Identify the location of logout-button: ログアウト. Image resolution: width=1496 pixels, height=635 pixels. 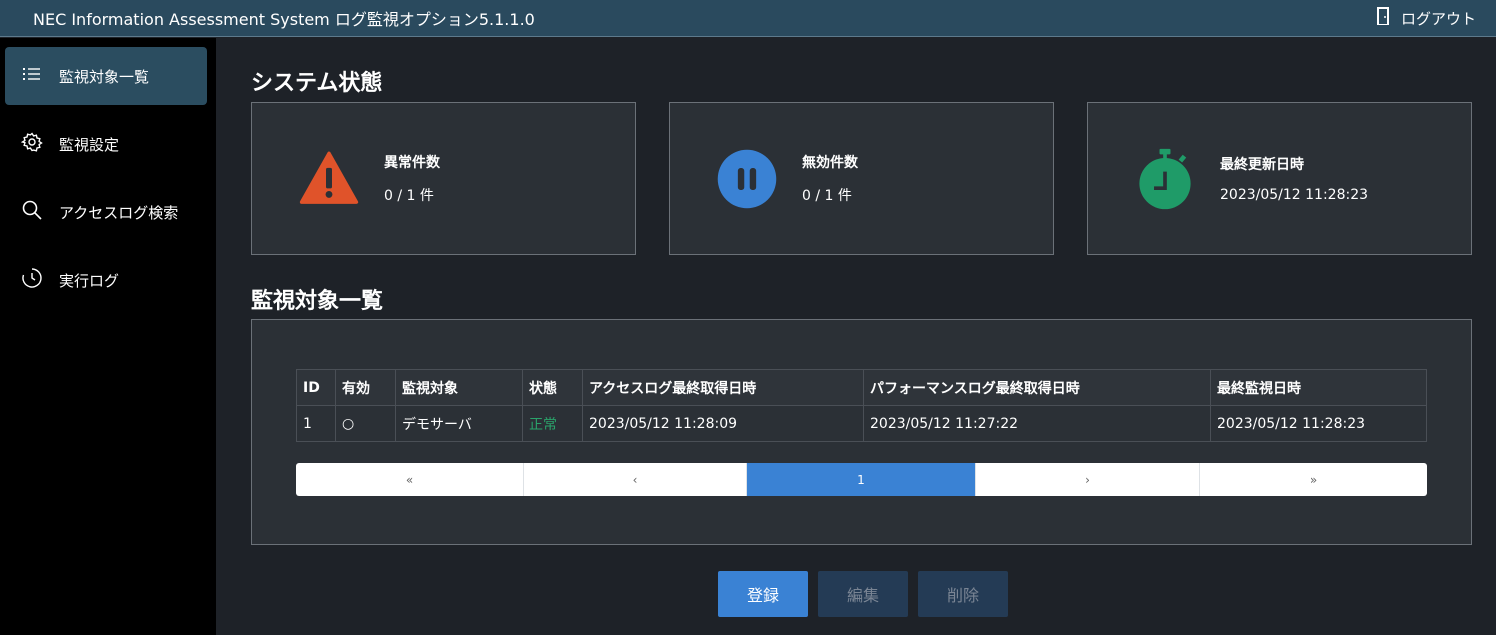
(1425, 18).